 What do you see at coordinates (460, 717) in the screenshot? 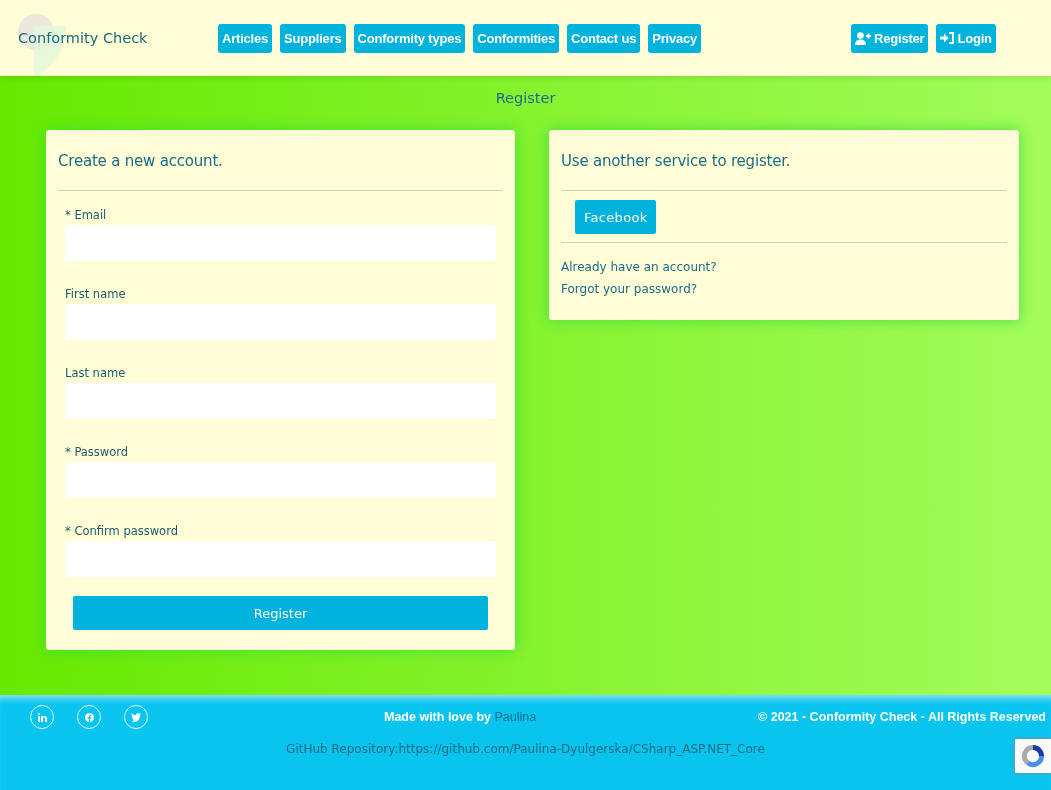
I see `credit-text: Made with love by Paulina` at bounding box center [460, 717].